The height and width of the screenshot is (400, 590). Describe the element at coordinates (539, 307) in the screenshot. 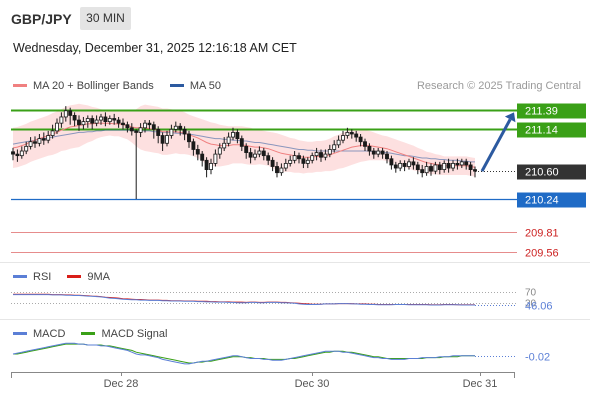

I see `rsi-current-label: 46.06` at that location.